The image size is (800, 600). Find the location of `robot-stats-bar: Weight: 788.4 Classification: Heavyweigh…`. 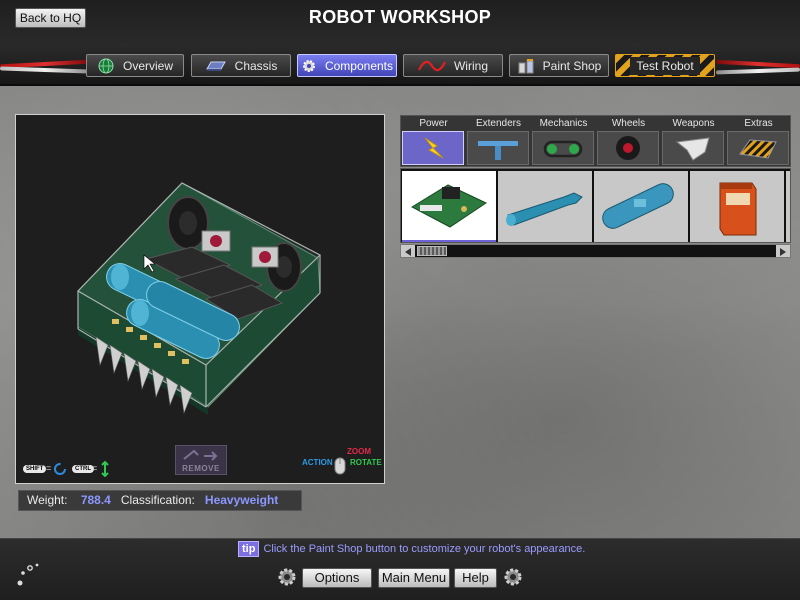

robot-stats-bar: Weight: 788.4 Classification: Heavyweigh… is located at coordinates (160, 500).